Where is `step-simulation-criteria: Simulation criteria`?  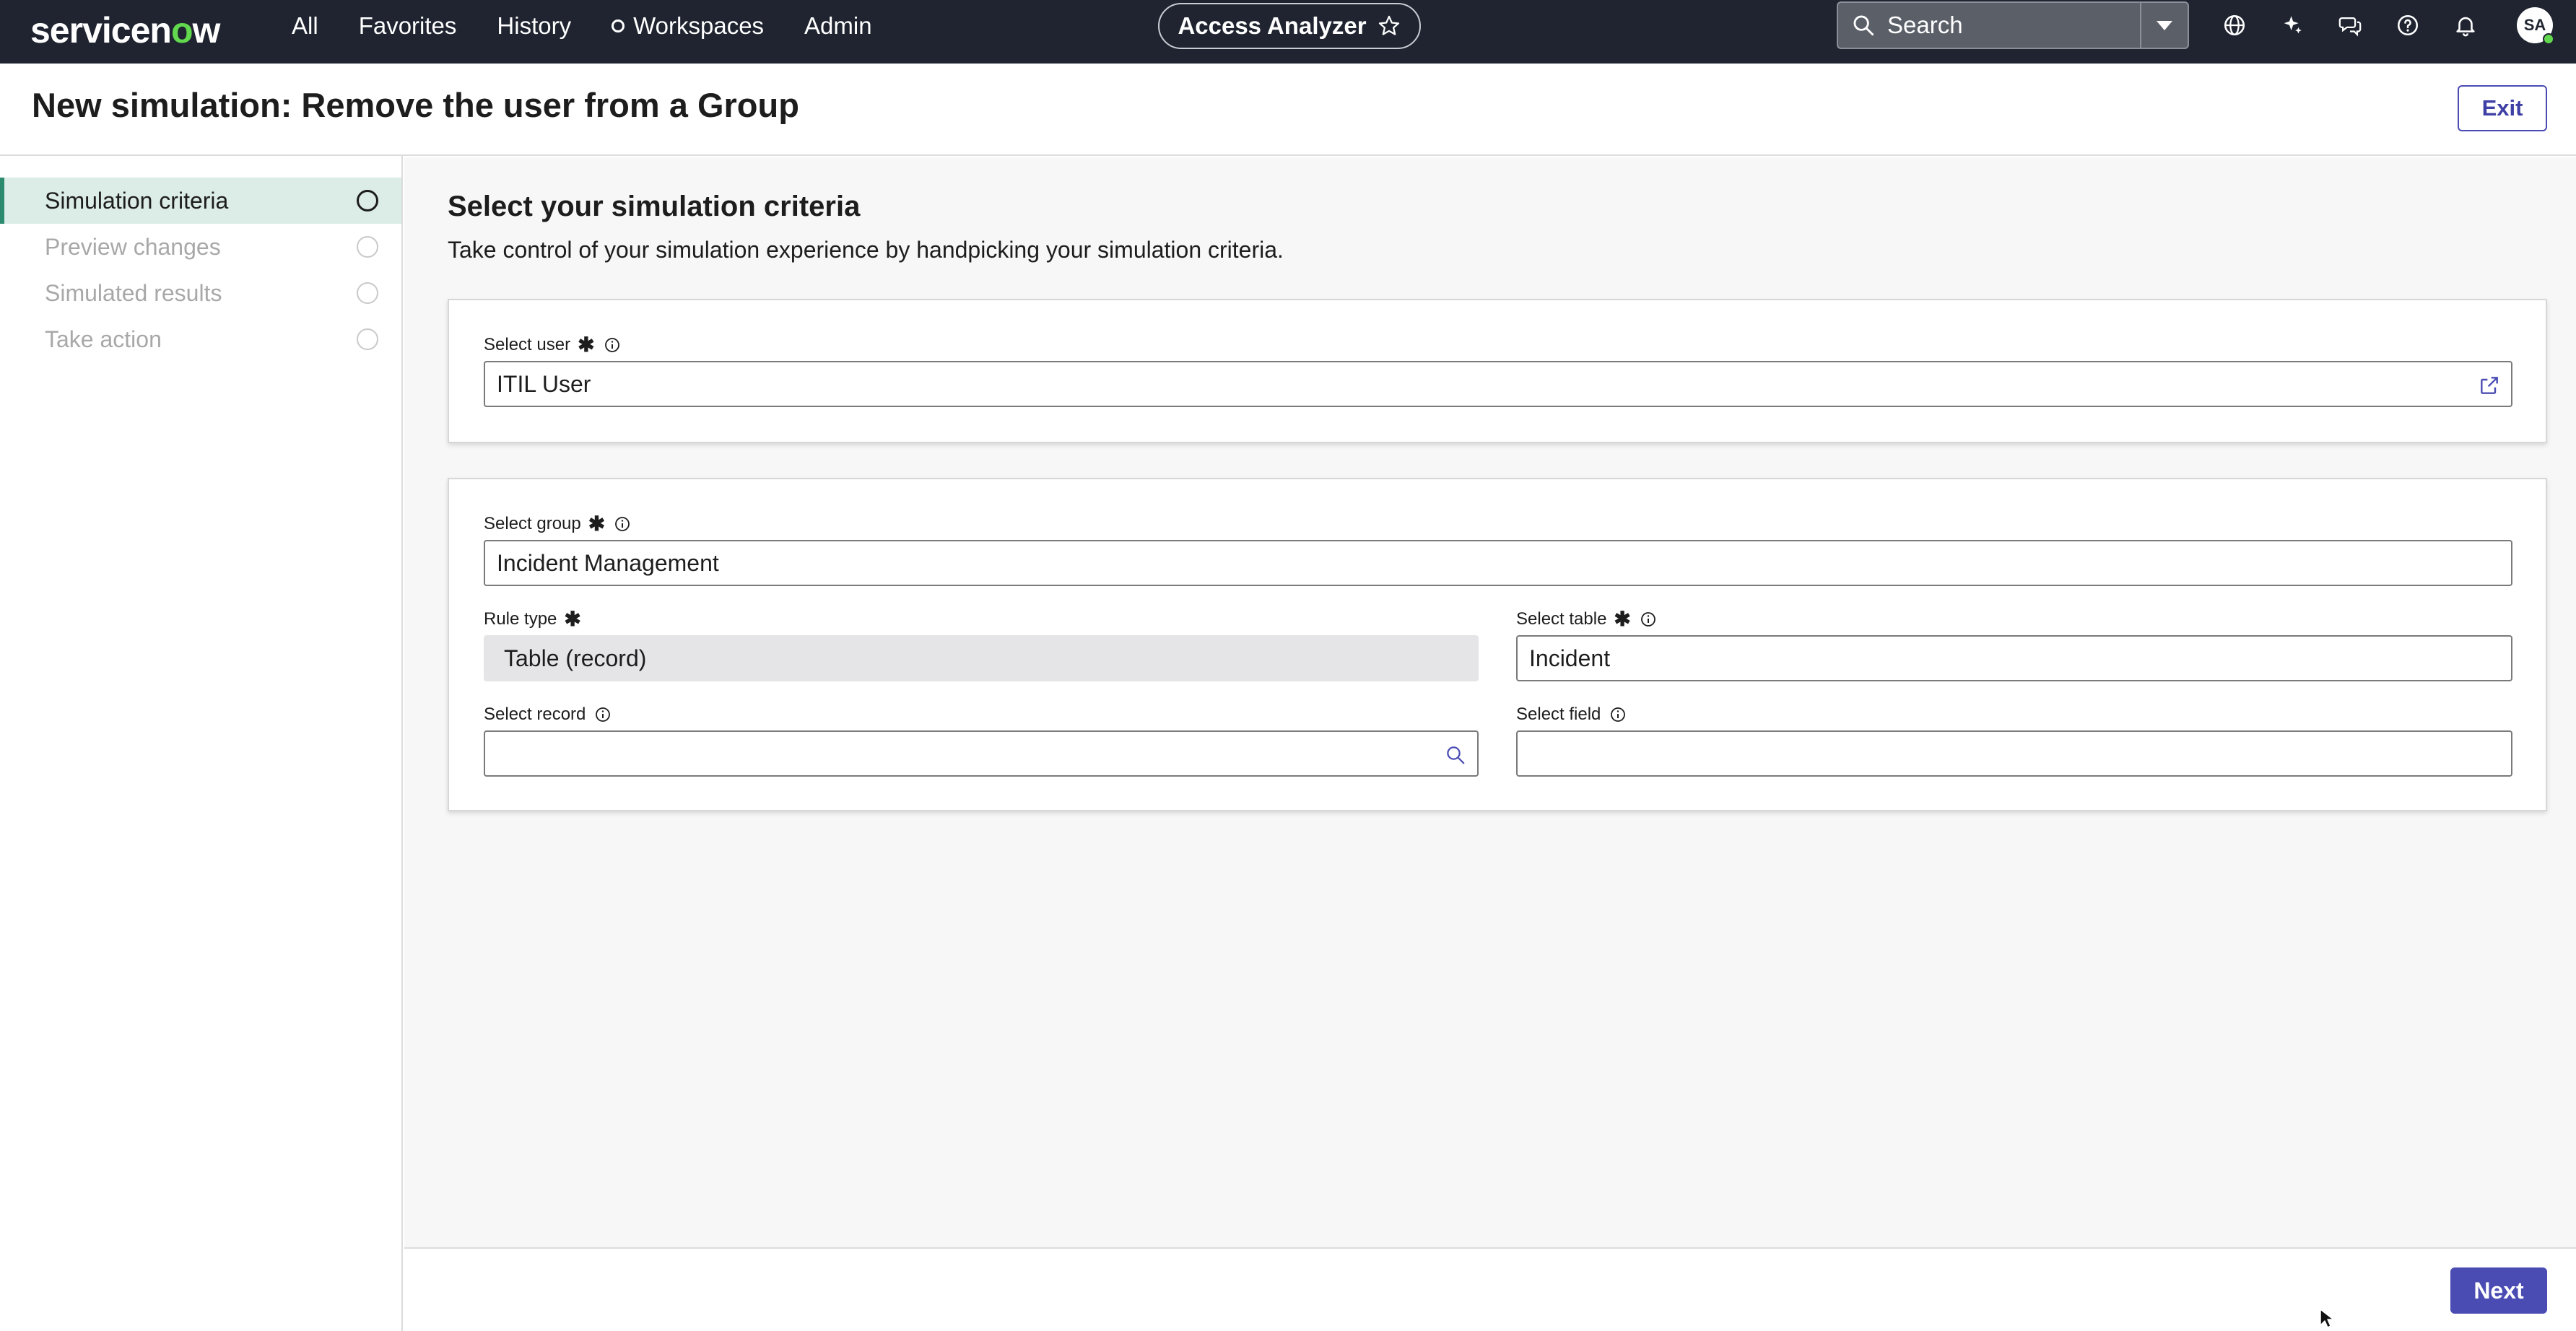
step-simulation-criteria: Simulation criteria is located at coordinates (200, 201).